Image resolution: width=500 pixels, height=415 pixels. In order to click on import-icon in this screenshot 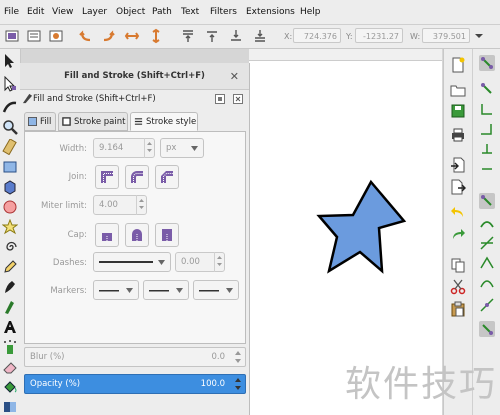, I will do `click(458, 165)`.